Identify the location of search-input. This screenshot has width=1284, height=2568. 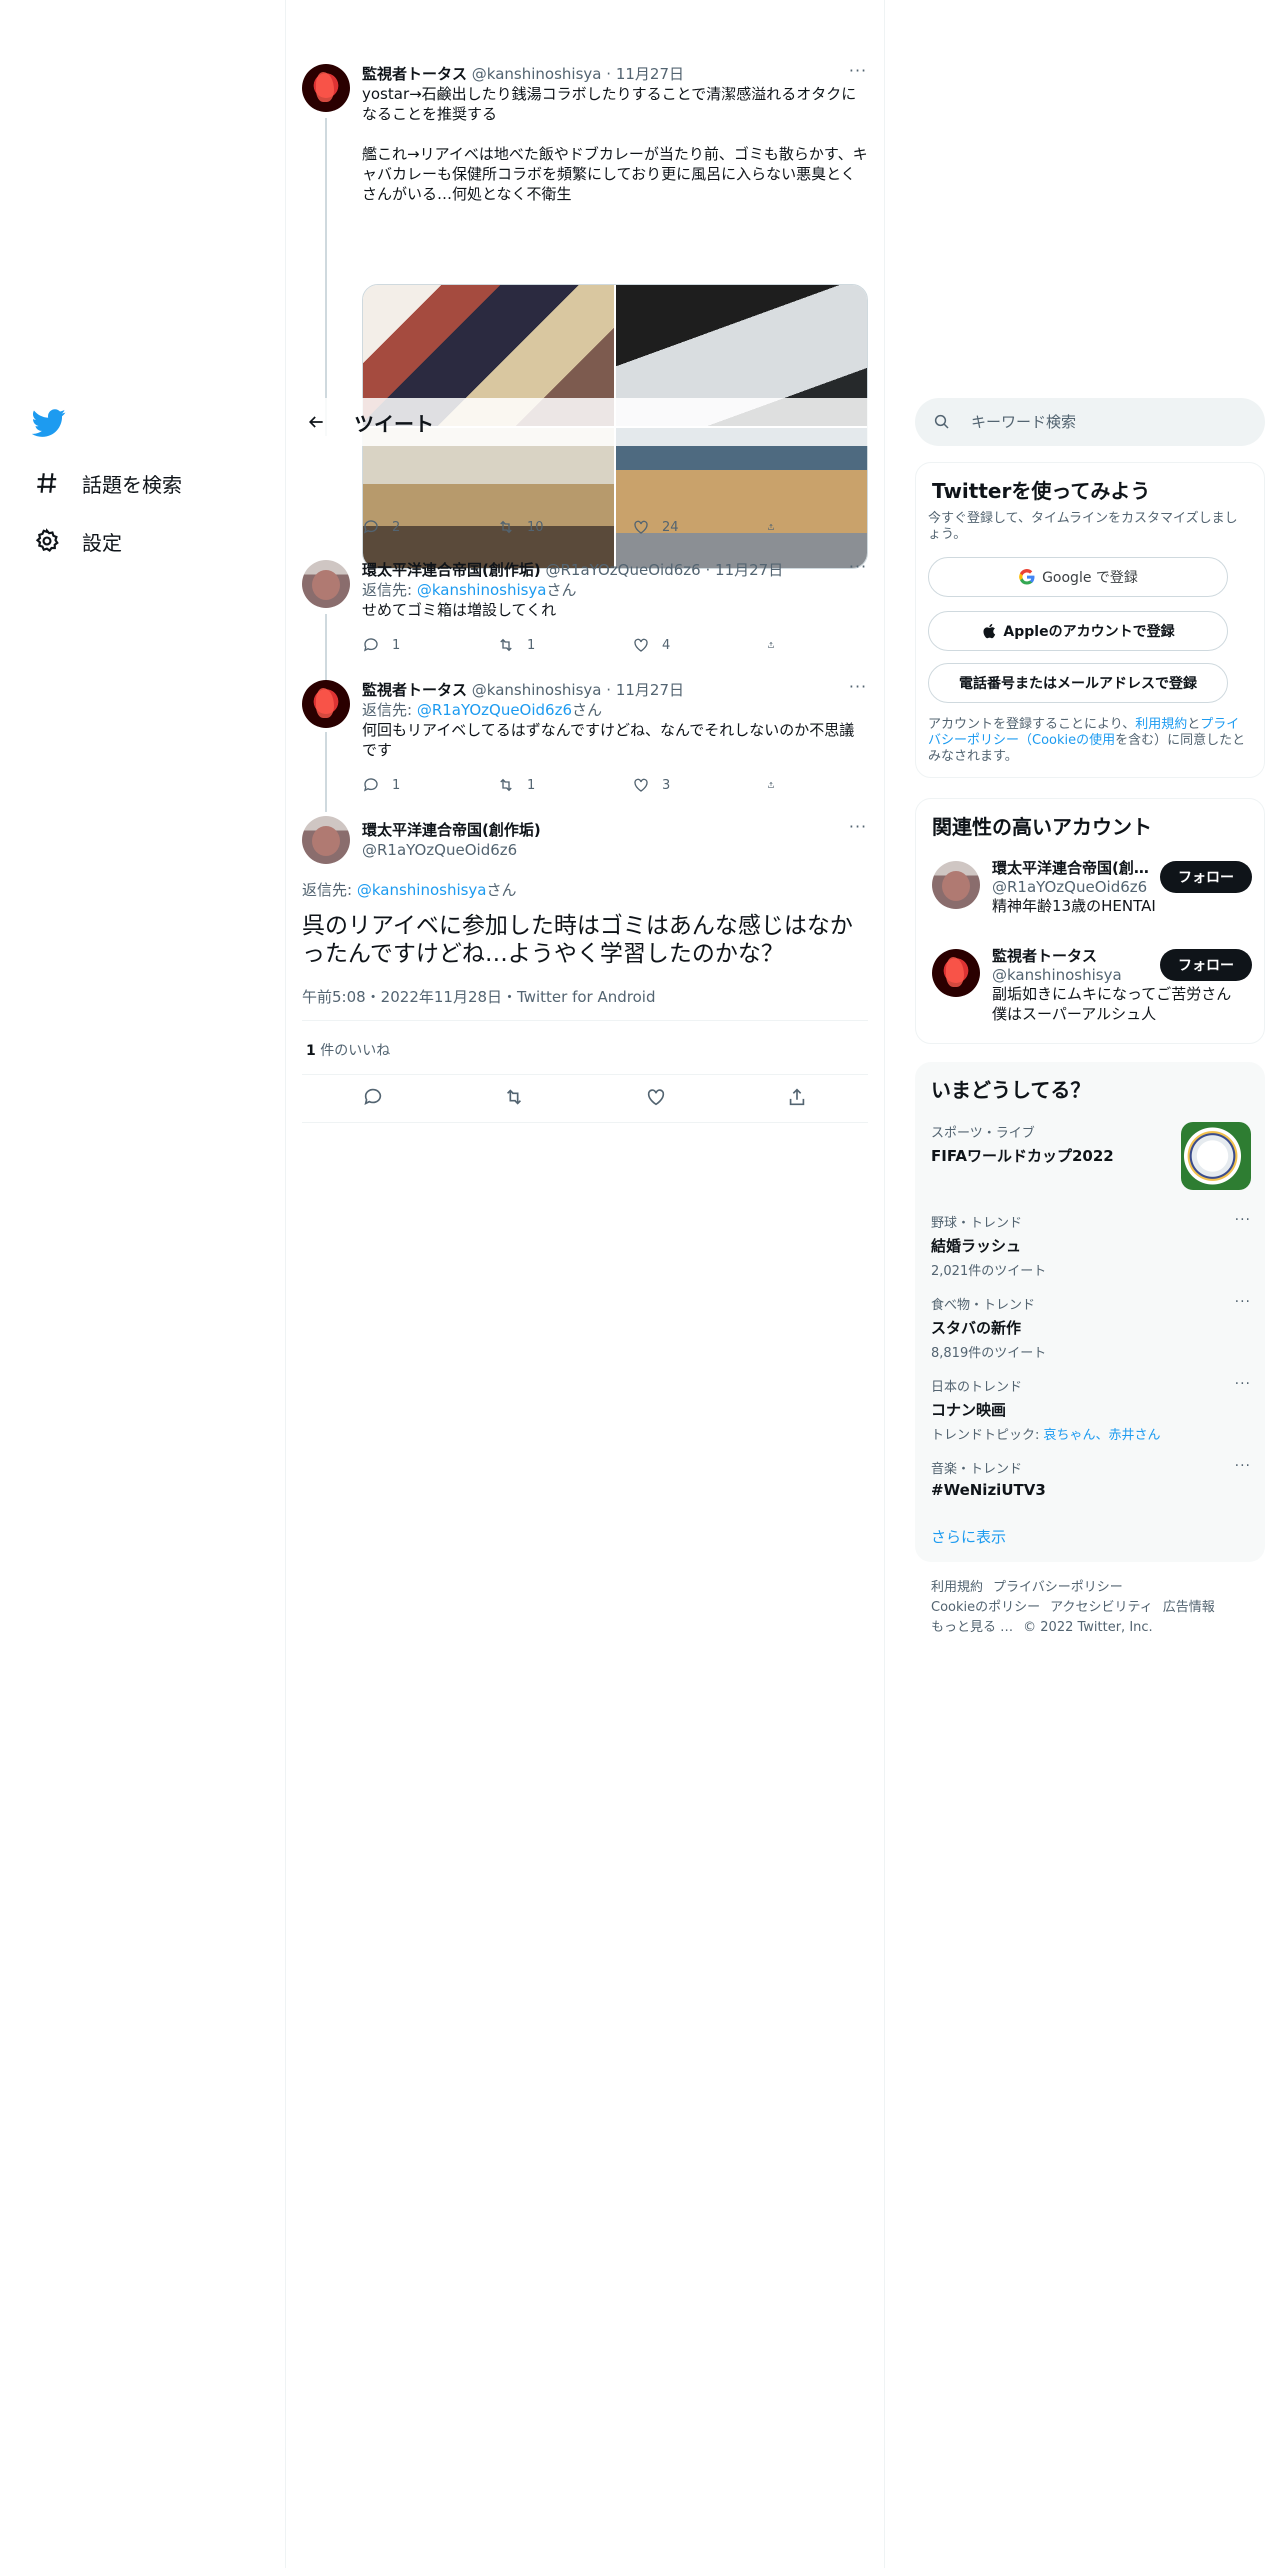
(1101, 422).